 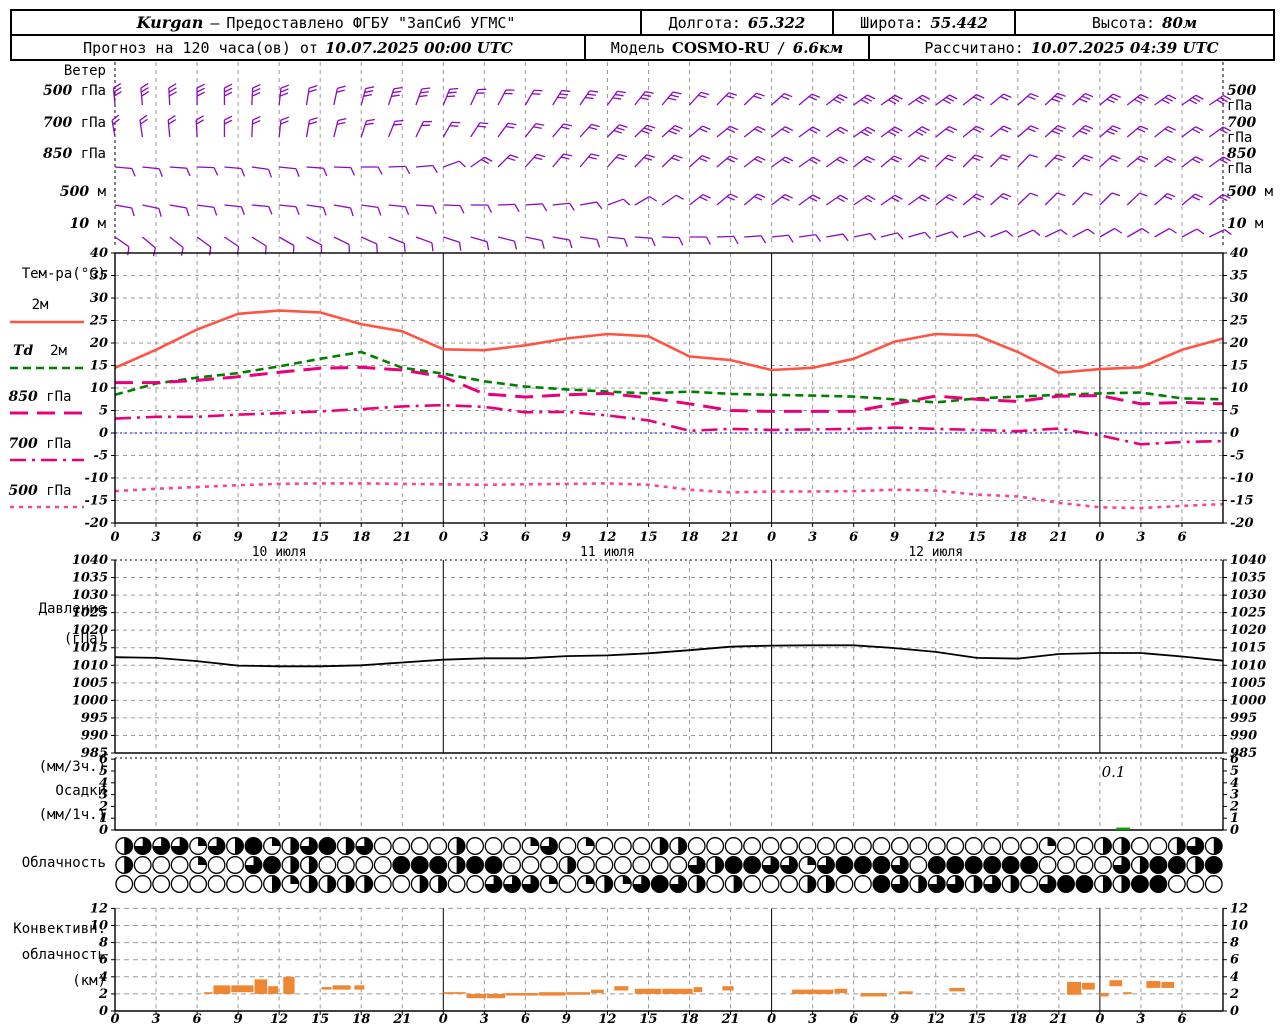 What do you see at coordinates (607, 552) in the screenshot?
I see `svg-text: 11 июля` at bounding box center [607, 552].